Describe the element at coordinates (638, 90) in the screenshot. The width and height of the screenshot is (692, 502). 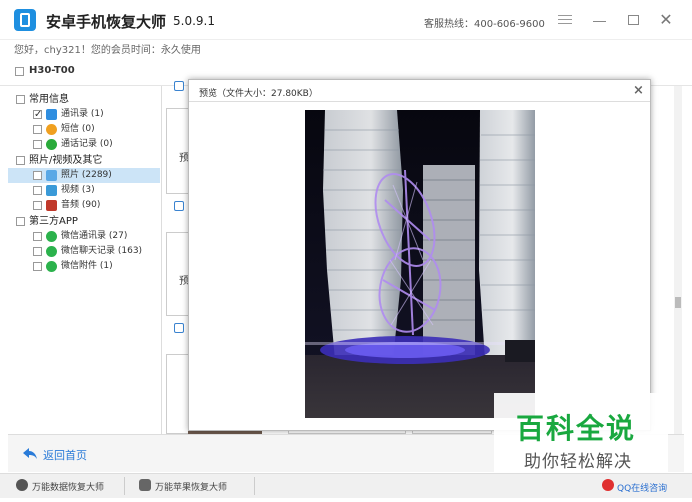
I see `preview-close-button: ×` at that location.